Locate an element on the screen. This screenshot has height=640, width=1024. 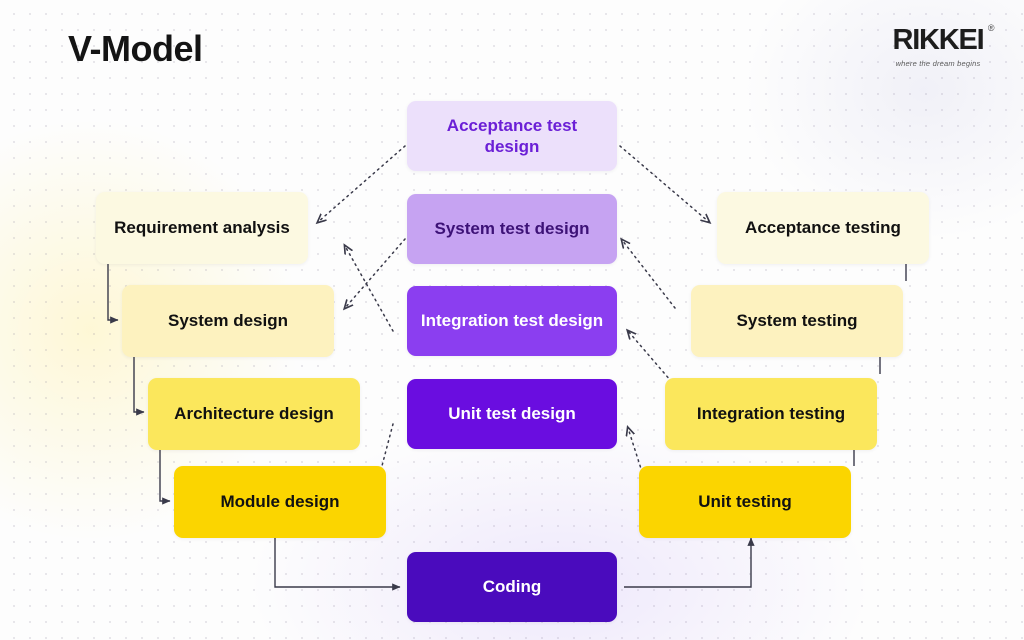
node-requirement-analysis: Requirement analysis is located at coordinates (202, 228).